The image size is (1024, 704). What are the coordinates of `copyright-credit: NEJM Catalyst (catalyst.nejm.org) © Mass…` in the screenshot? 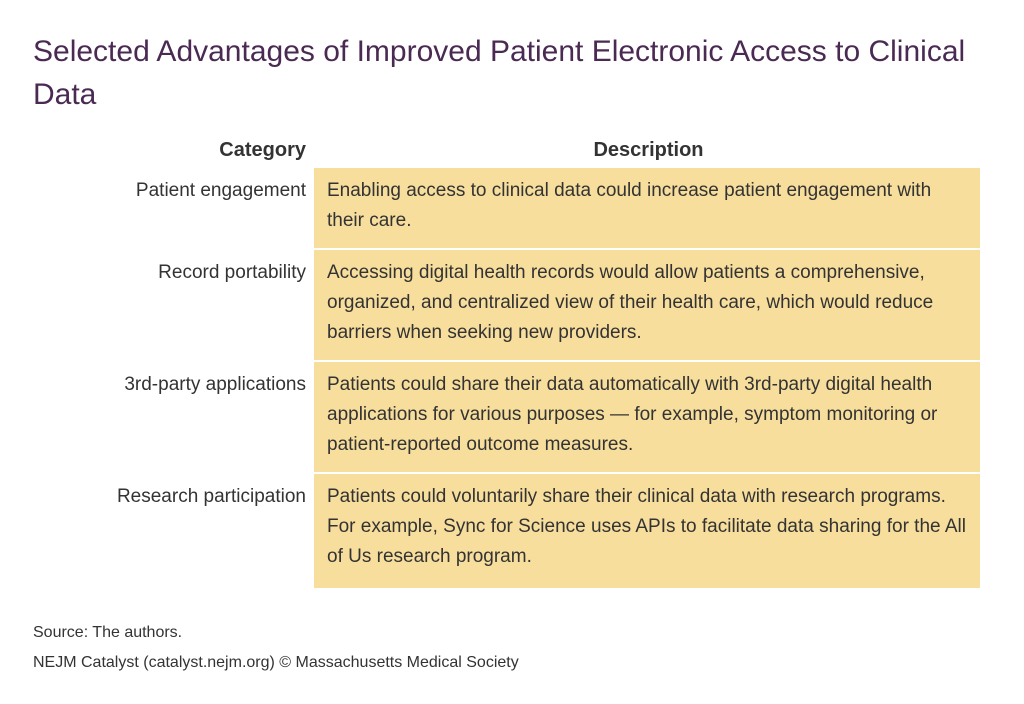 It's located at (276, 662).